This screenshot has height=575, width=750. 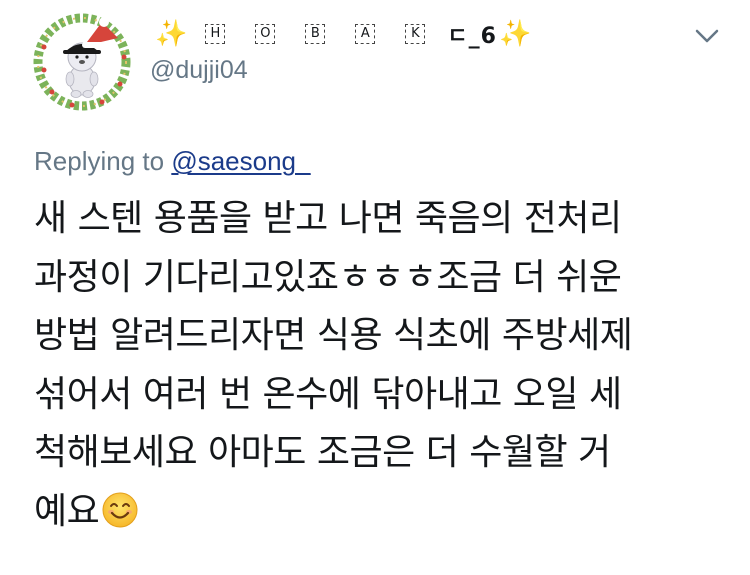 What do you see at coordinates (379, 512) in the screenshot?
I see `tweet-text-last-line: 예요` at bounding box center [379, 512].